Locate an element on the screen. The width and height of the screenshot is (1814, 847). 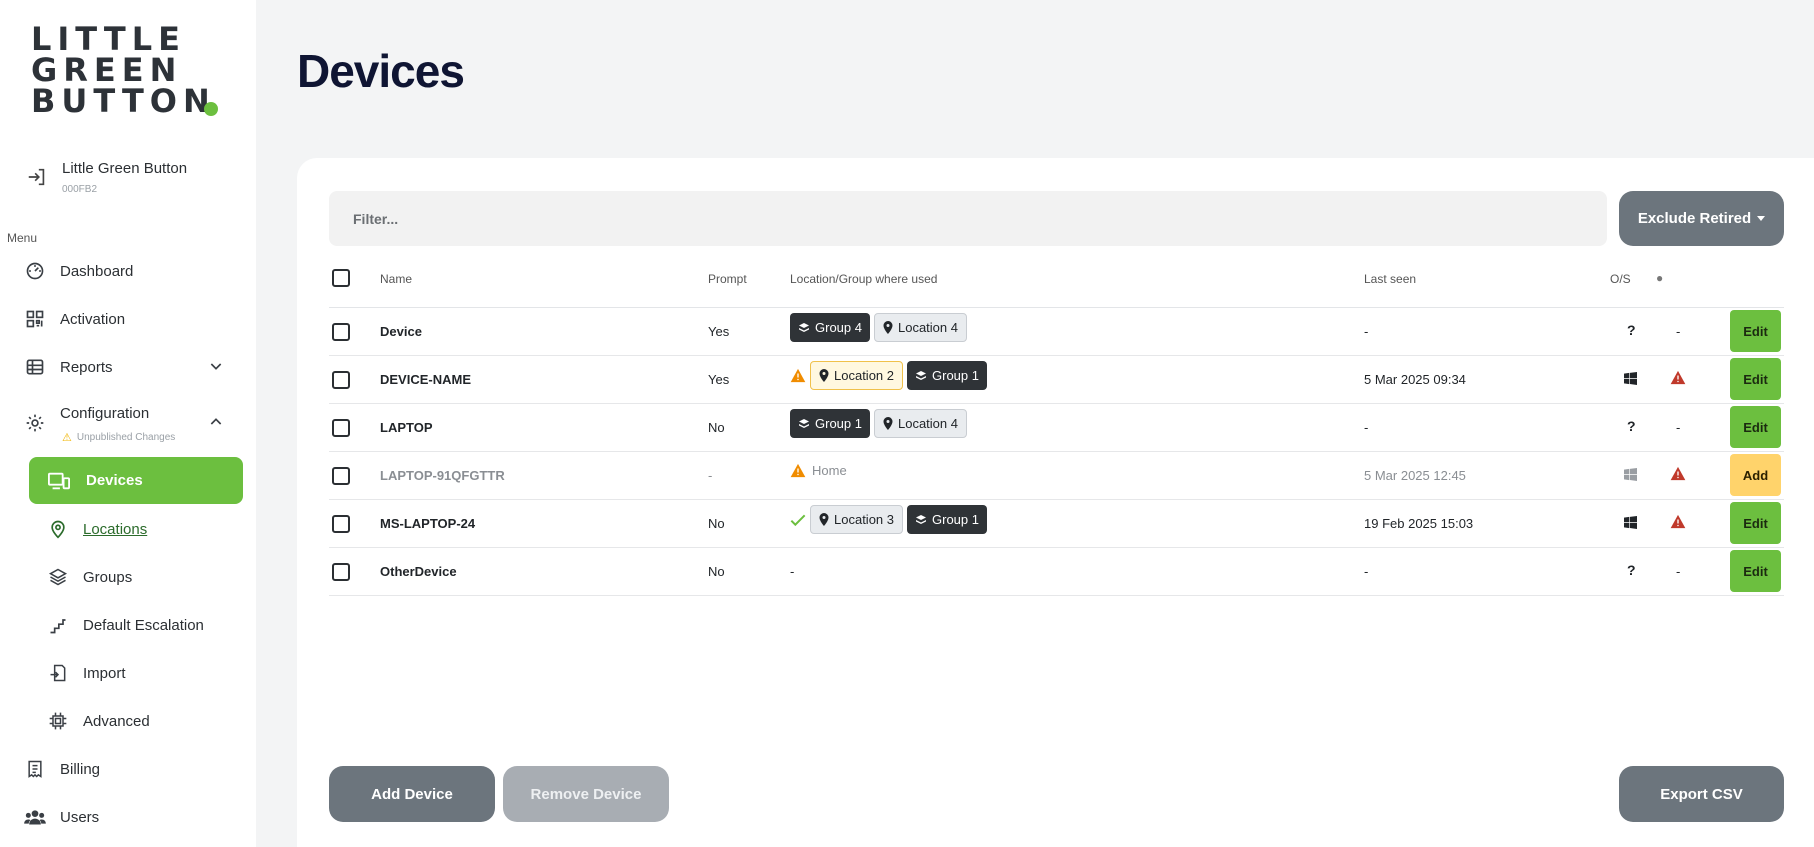
export-csv-button: Export CSV is located at coordinates (1701, 794).